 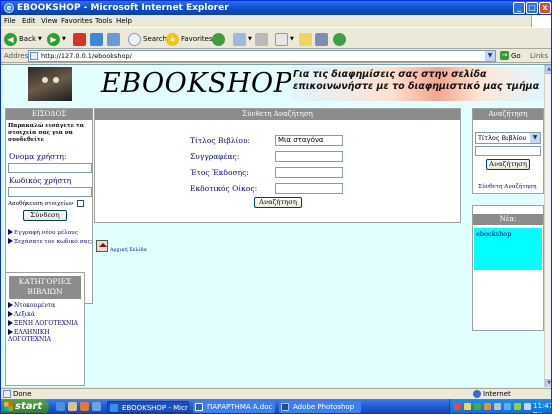 I want to click on quick-search-button: Αναζήτηση, so click(x=508, y=164).